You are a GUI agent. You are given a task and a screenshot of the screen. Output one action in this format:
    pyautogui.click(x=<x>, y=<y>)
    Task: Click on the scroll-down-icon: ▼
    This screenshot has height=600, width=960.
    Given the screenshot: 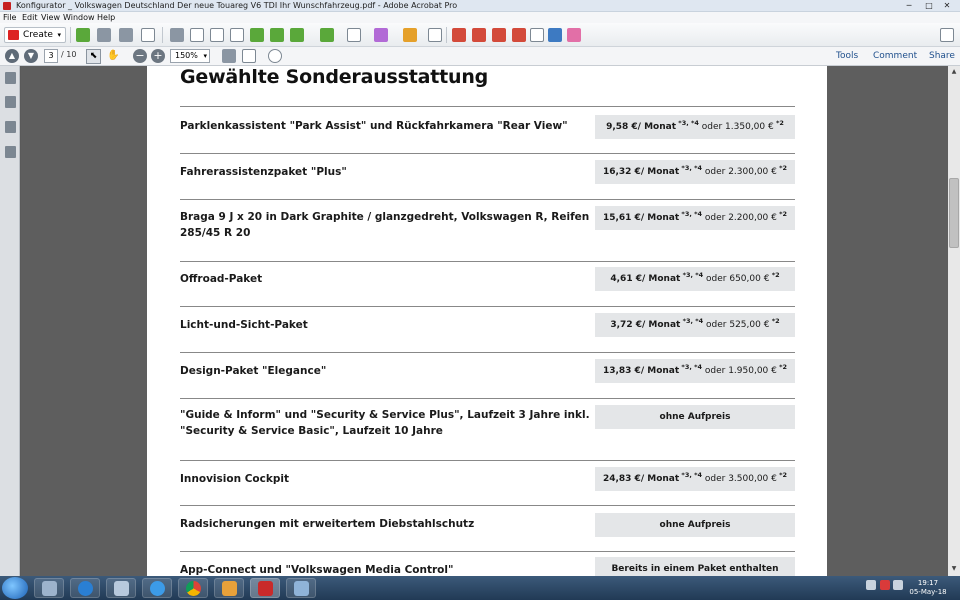 What is the action you would take?
    pyautogui.click(x=954, y=569)
    